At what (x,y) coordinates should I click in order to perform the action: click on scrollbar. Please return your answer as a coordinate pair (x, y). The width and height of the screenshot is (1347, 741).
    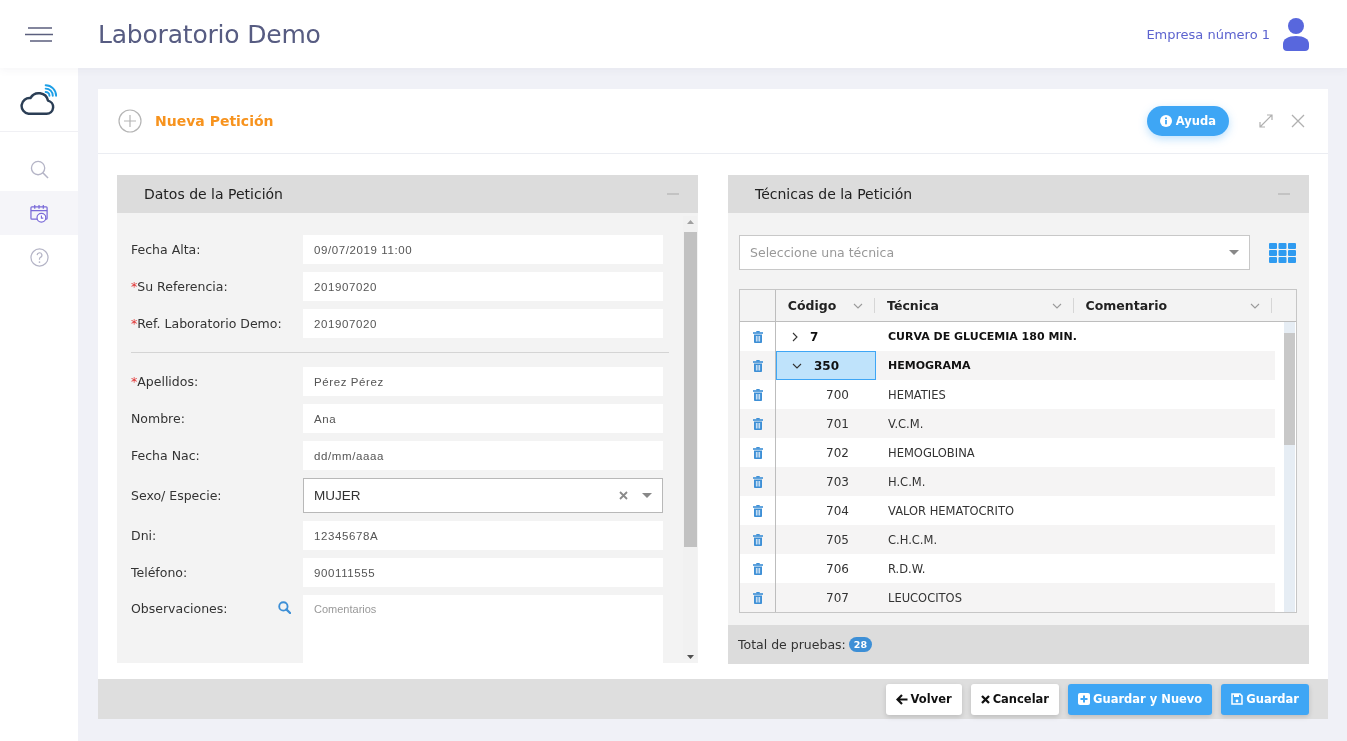
    Looking at the image, I should click on (1289, 467).